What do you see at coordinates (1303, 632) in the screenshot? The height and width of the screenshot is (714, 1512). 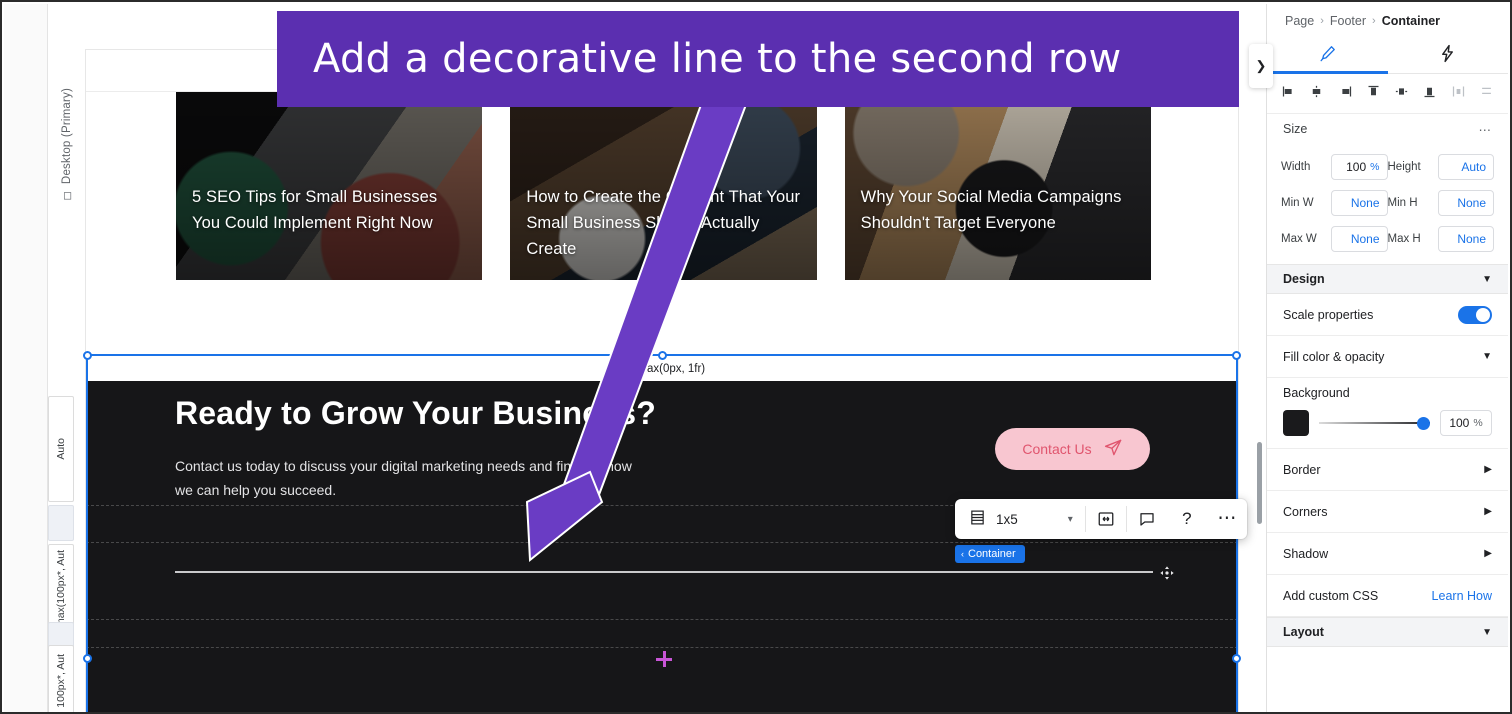 I see `layout-title: Layout` at bounding box center [1303, 632].